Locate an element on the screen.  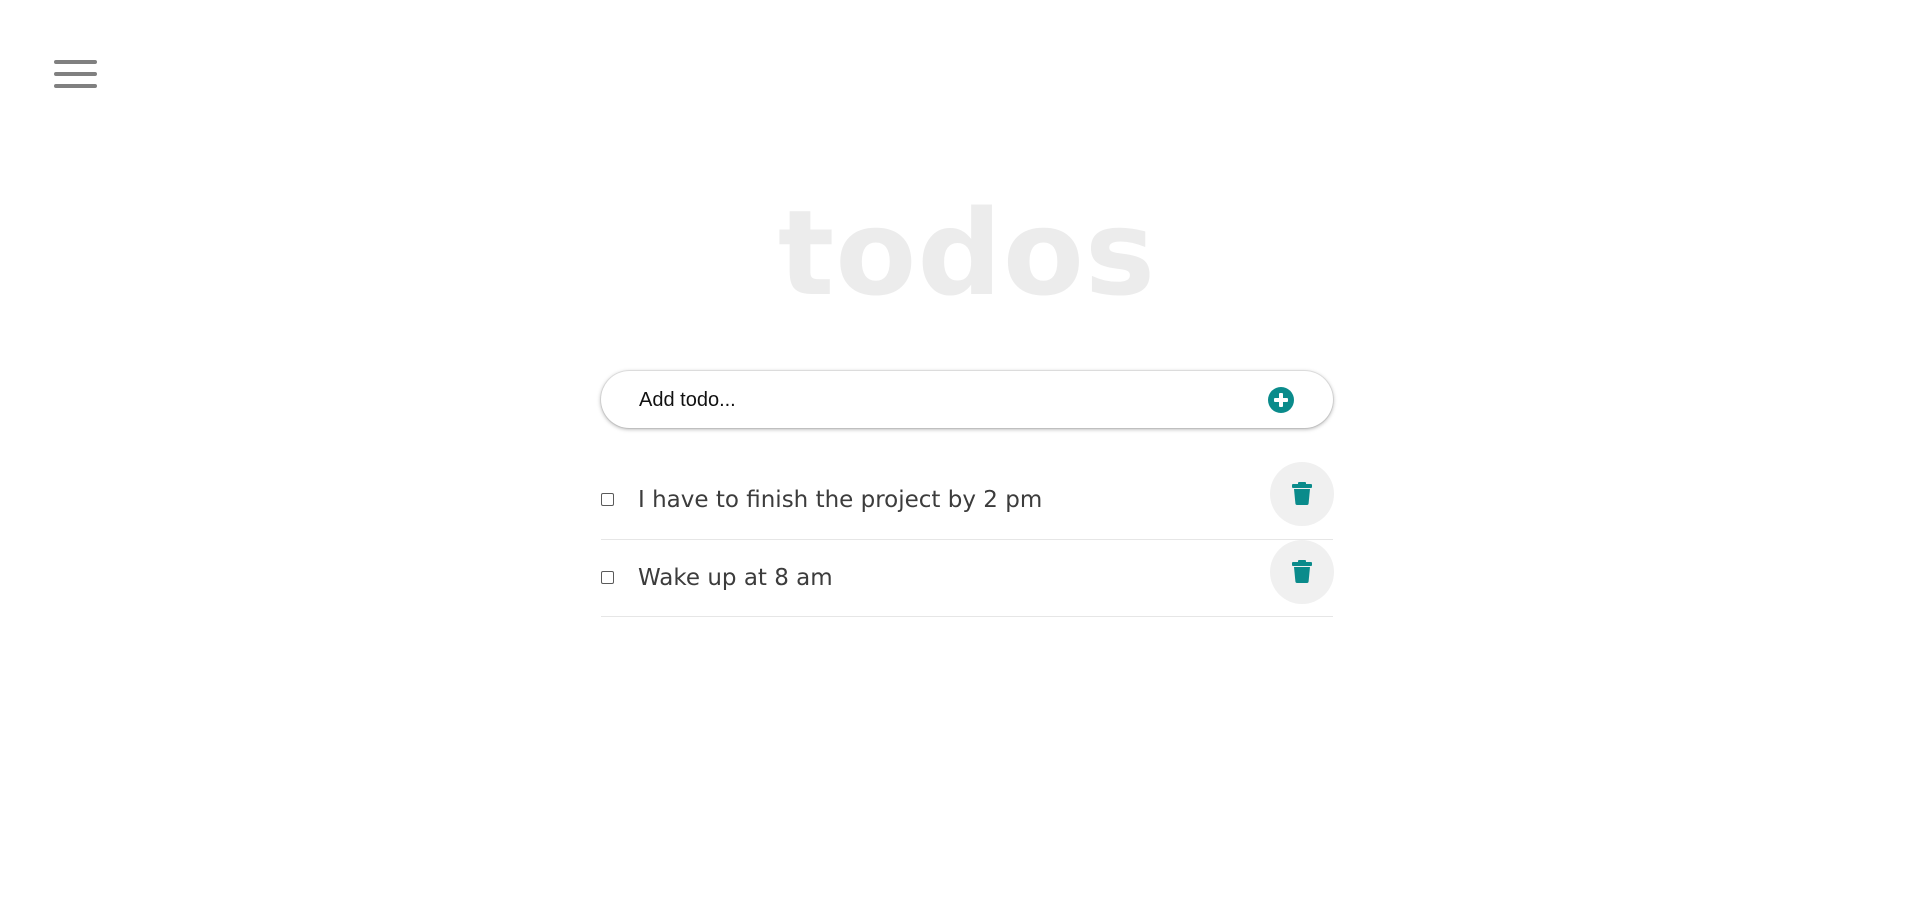
page-title: todos is located at coordinates (967, 253).